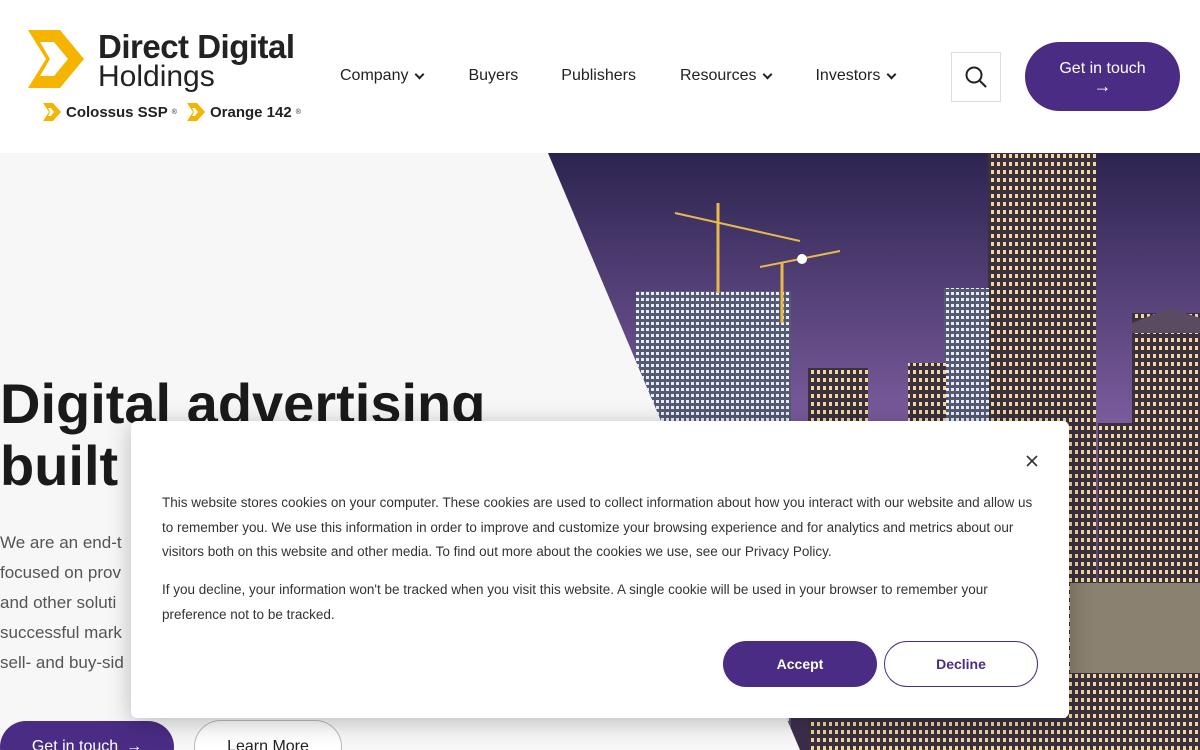 This screenshot has width=1200, height=750. What do you see at coordinates (268, 735) in the screenshot?
I see `learn-more-button: Learn More` at bounding box center [268, 735].